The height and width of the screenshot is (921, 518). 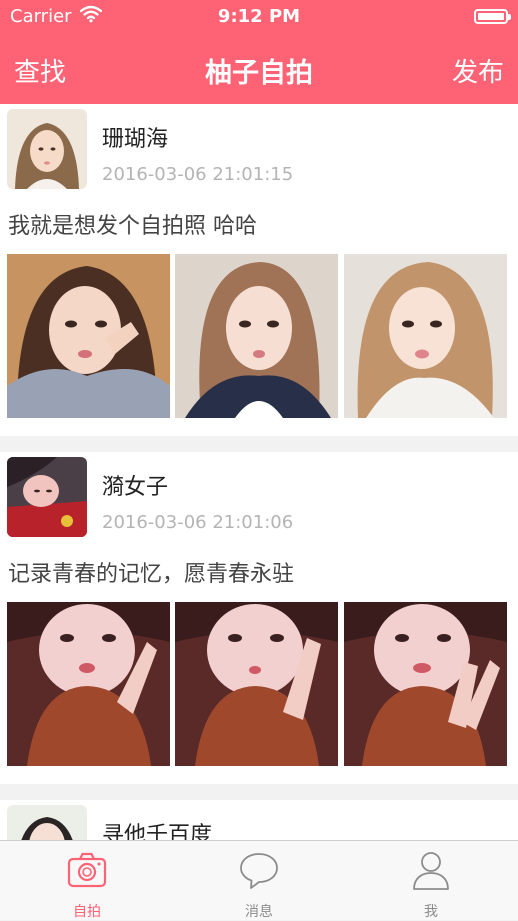 I want to click on post-author: 珊瑚海, so click(x=135, y=137).